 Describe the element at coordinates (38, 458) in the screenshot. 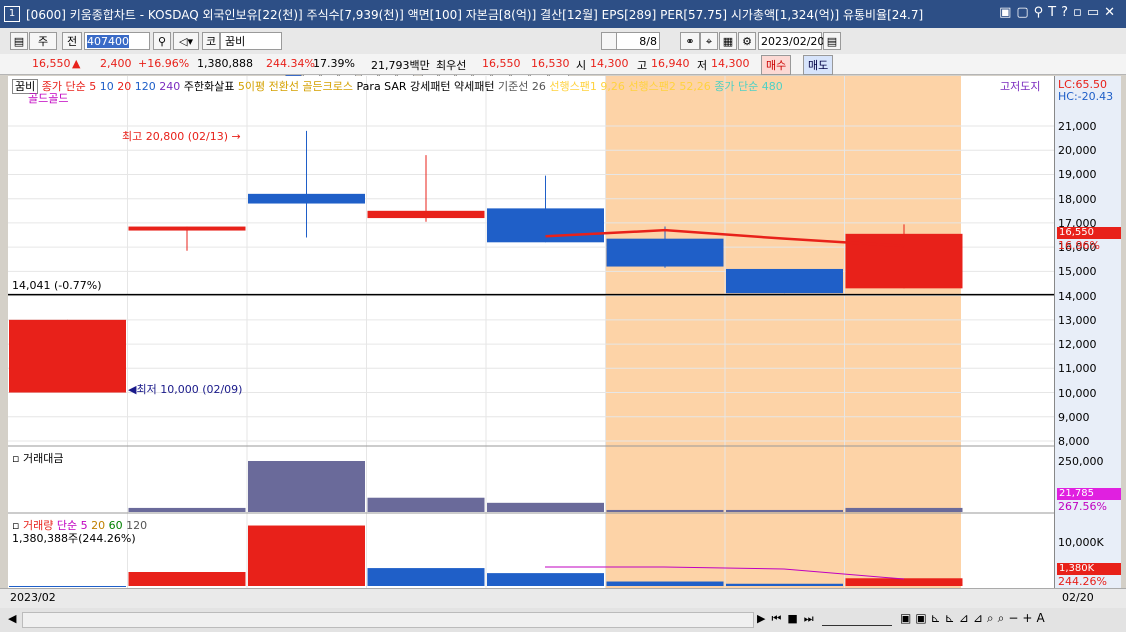

I see `amount-panel-title: ▫ 거래대금` at that location.